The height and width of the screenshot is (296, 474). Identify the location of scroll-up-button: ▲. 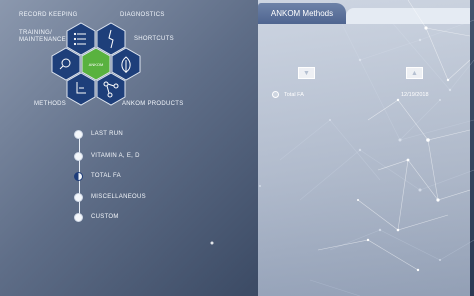
(414, 73).